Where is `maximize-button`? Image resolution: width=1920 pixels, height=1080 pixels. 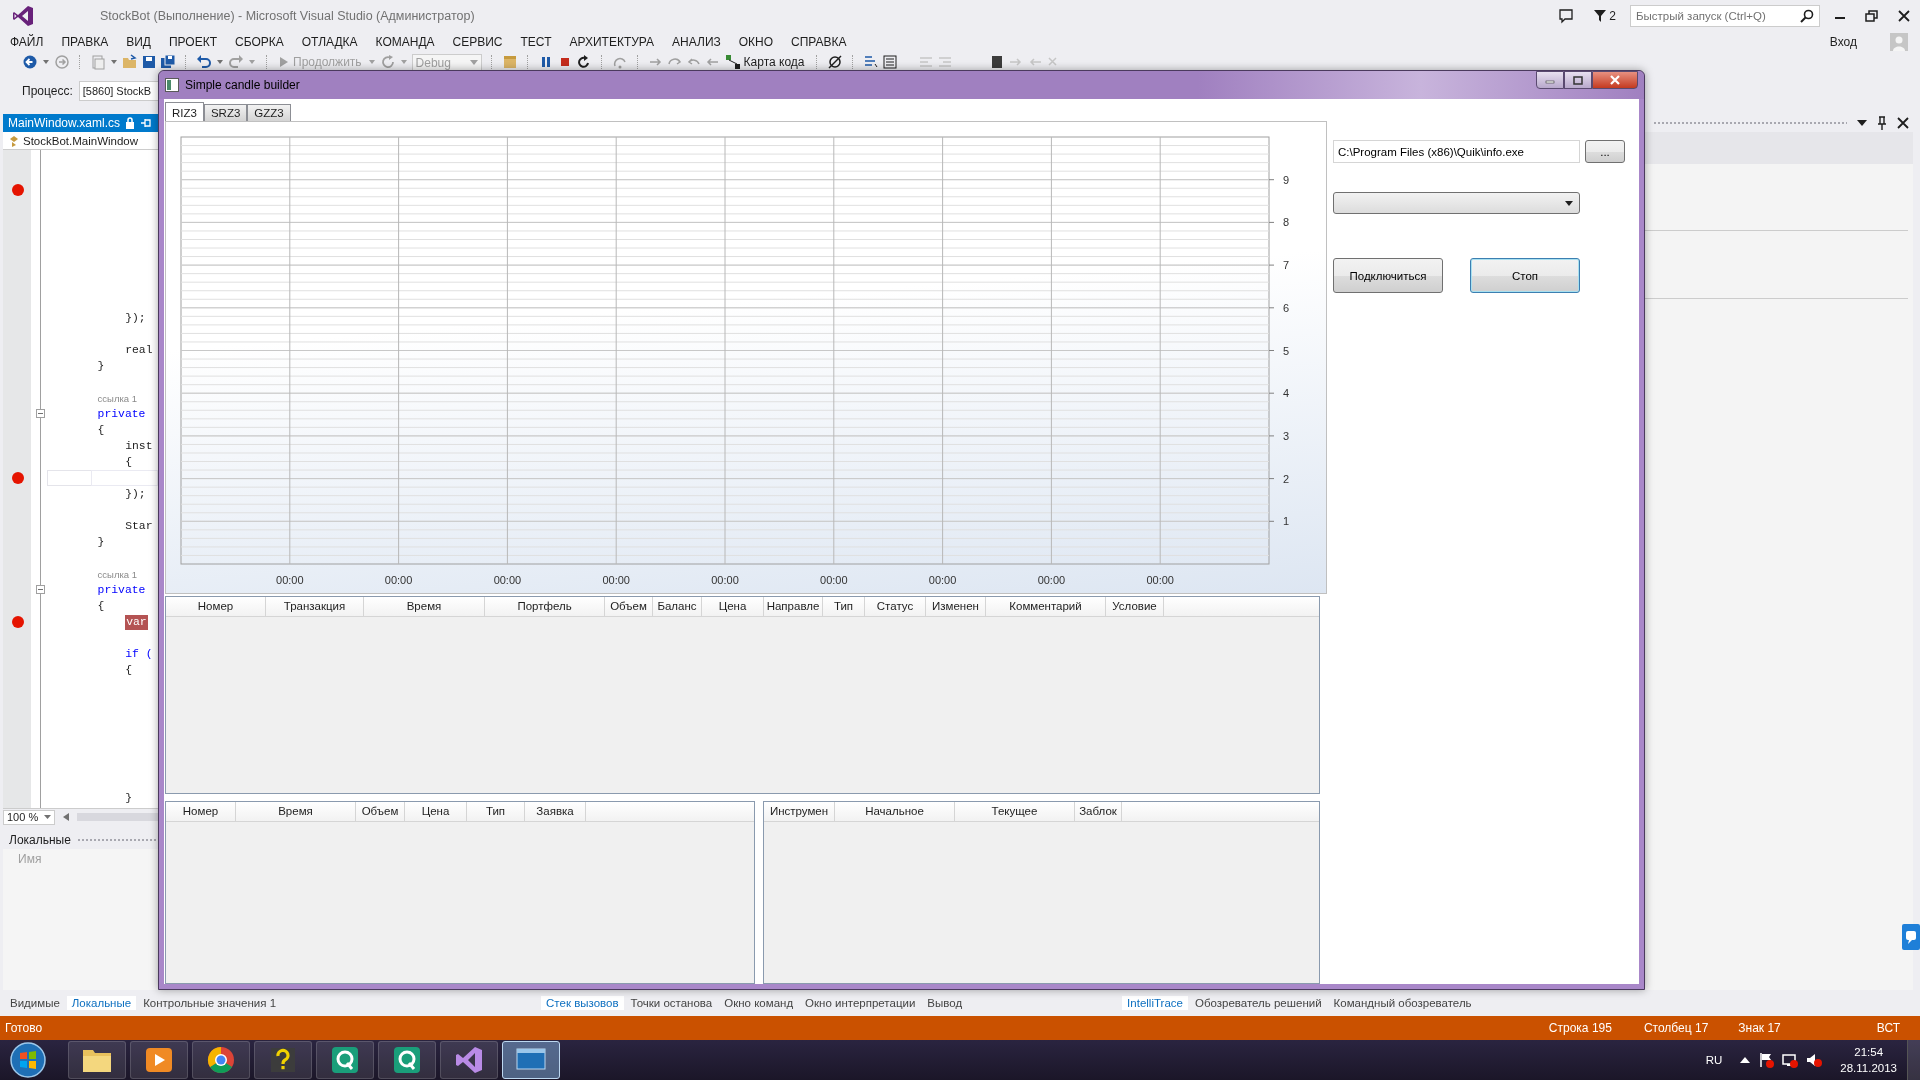
maximize-button is located at coordinates (1578, 80).